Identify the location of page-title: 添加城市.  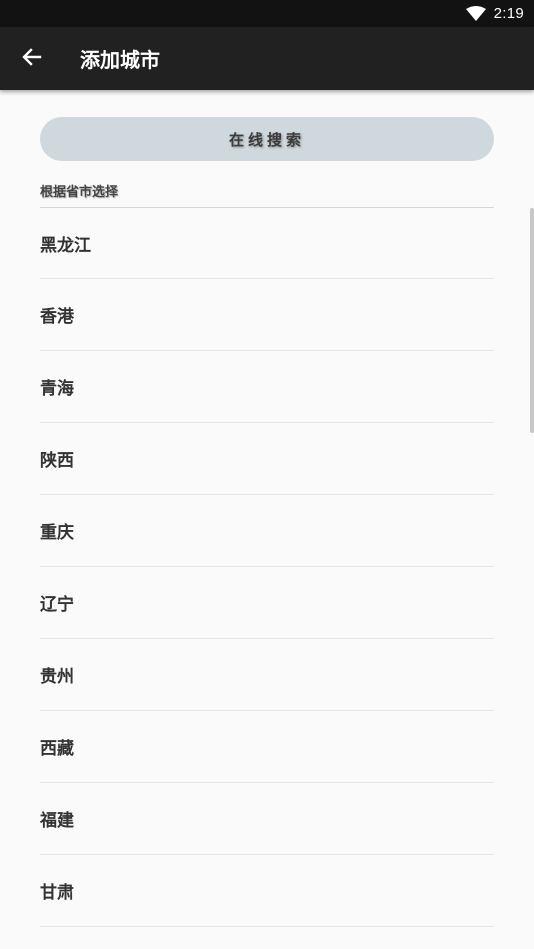
(120, 60).